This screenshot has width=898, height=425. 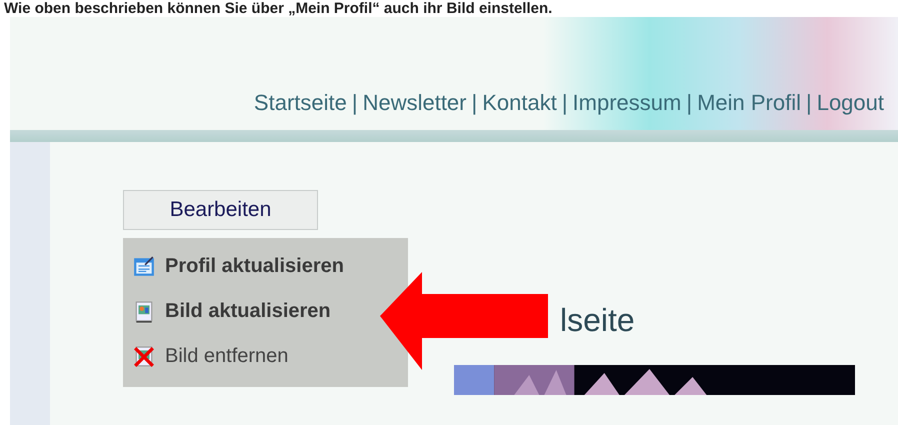 I want to click on menu-item: Bild aktualisieren, so click(x=229, y=311).